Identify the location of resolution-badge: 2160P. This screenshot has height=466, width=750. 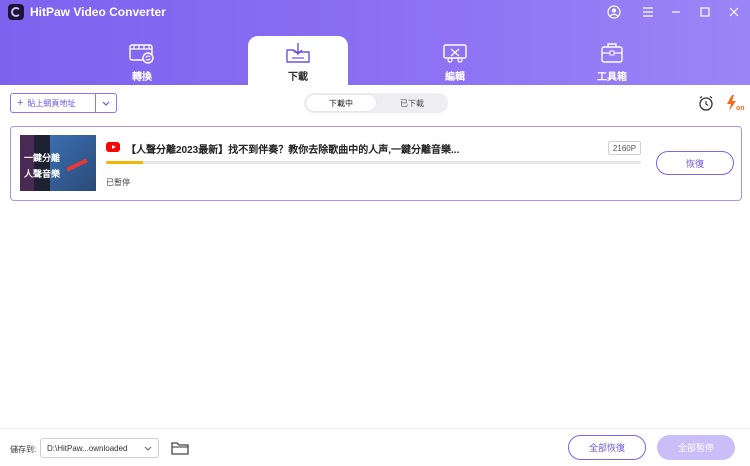
(624, 148).